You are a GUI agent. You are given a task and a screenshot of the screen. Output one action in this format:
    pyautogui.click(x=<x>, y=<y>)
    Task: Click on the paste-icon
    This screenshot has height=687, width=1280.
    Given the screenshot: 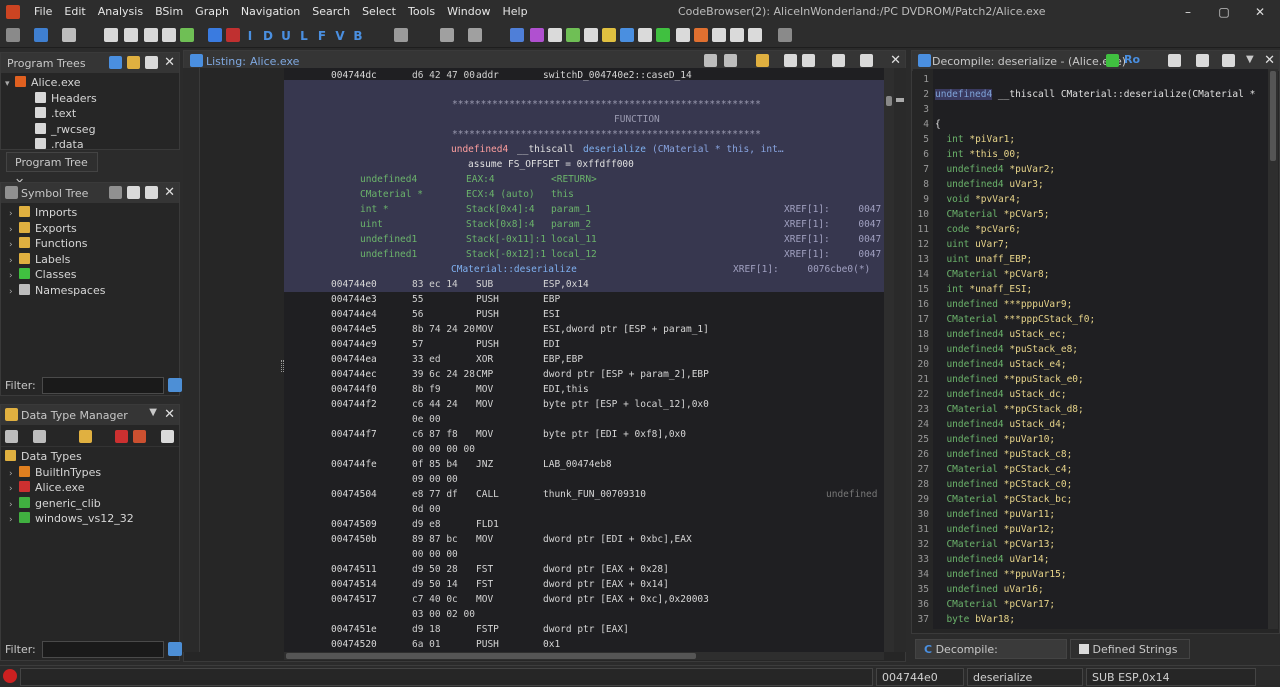 What is the action you would take?
    pyautogui.click(x=730, y=60)
    